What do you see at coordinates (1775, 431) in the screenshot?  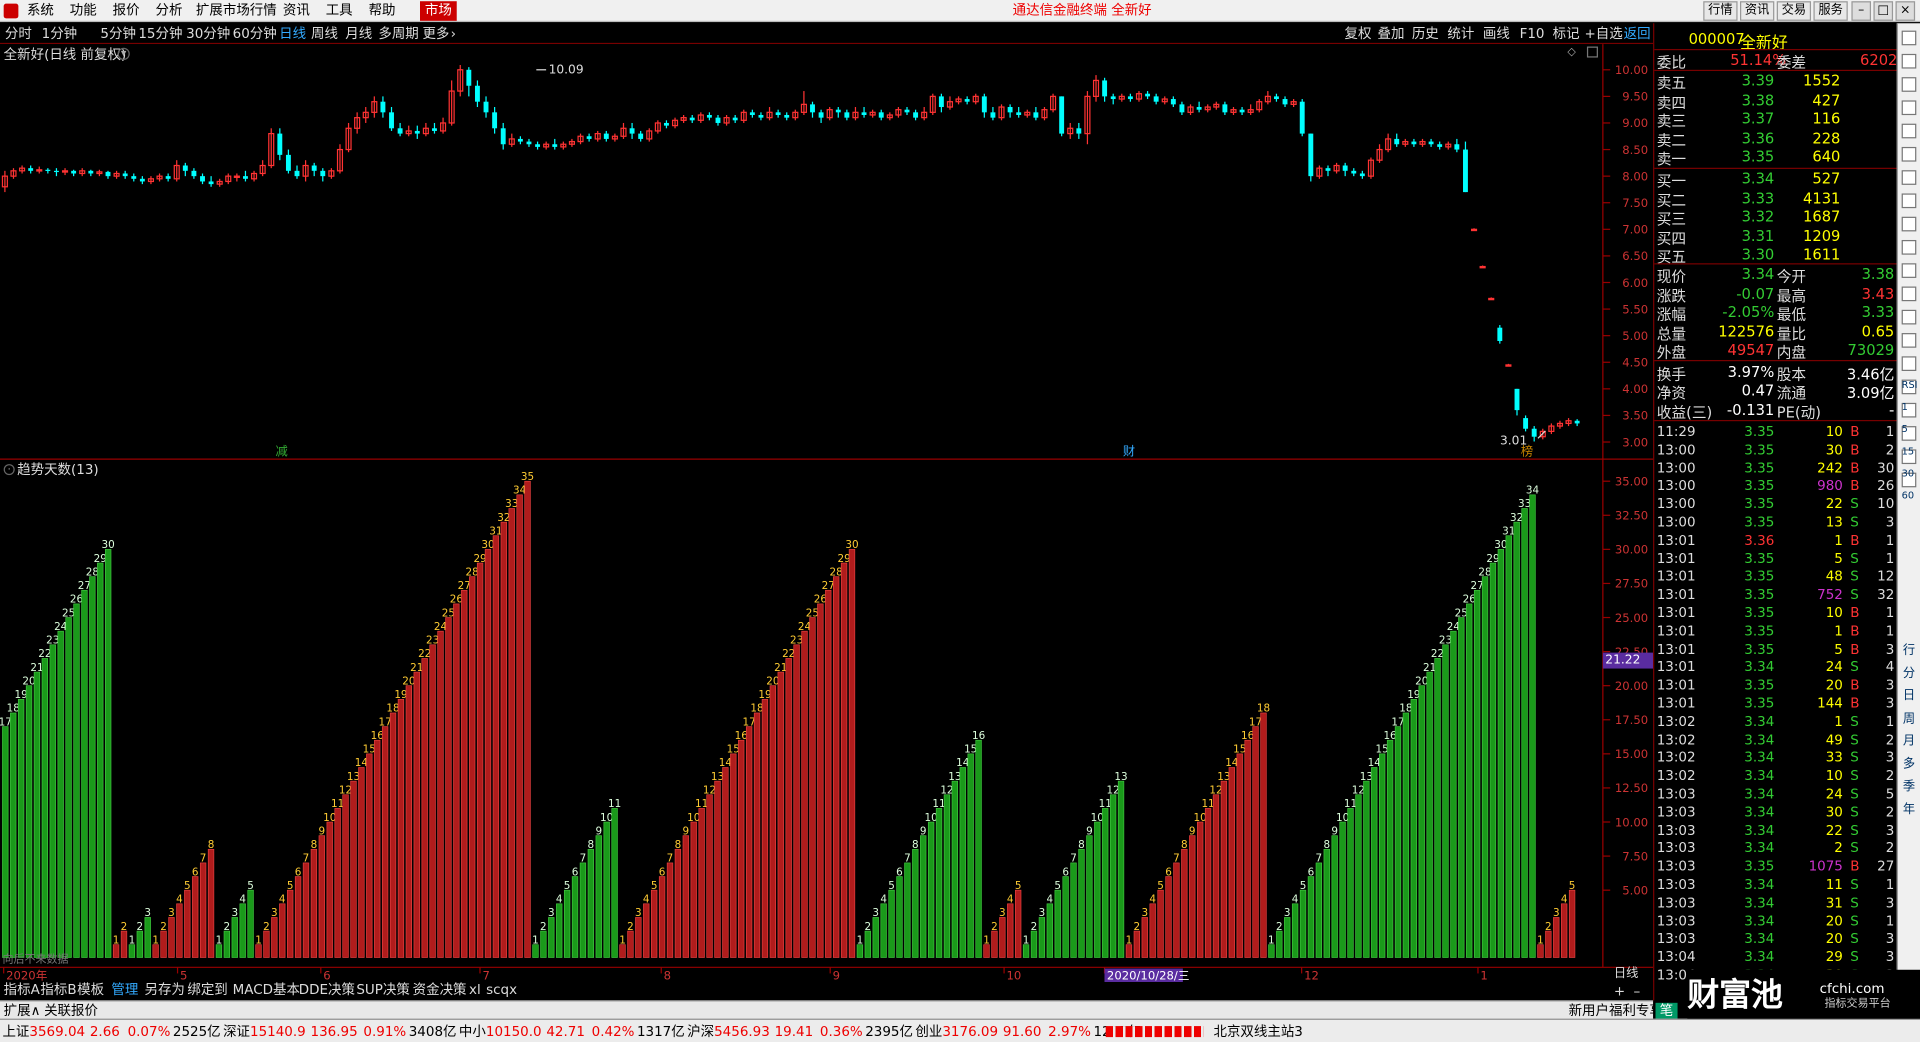 I see `tick-row: 11:29 3.35 10 B 1` at bounding box center [1775, 431].